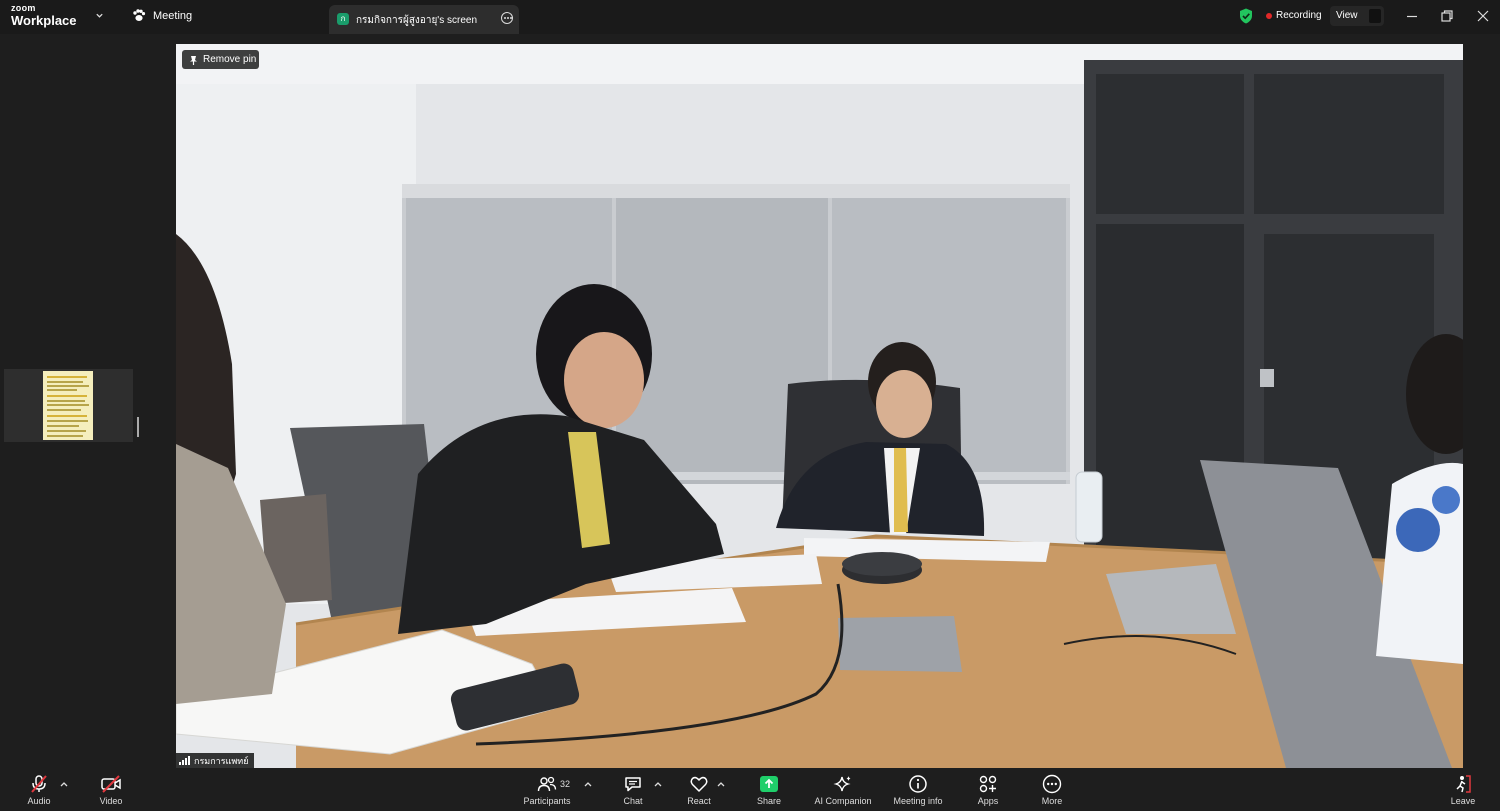 Image resolution: width=1500 pixels, height=811 pixels. What do you see at coordinates (1246, 16) in the screenshot?
I see `encryption-shield-icon` at bounding box center [1246, 16].